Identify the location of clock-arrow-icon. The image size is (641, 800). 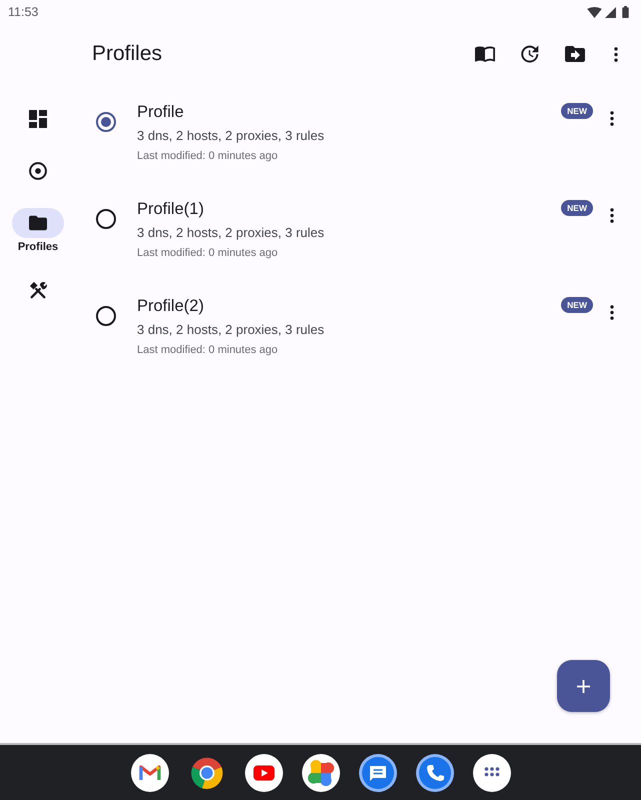
(530, 54).